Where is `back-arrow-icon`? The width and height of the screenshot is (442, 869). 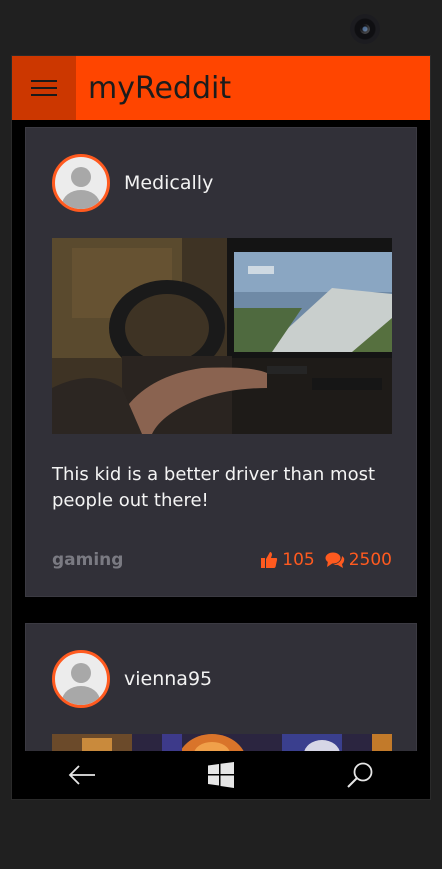 back-arrow-icon is located at coordinates (81, 775).